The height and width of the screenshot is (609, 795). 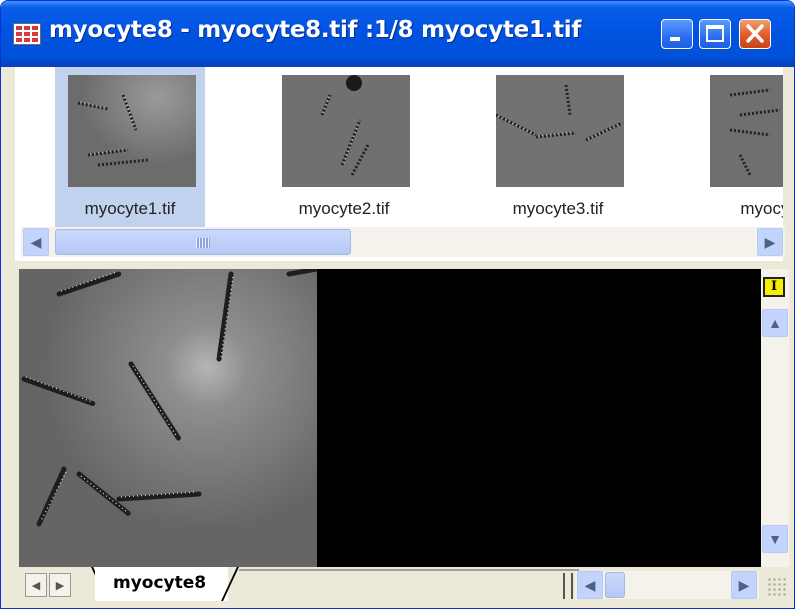 I want to click on sheet-prev-button: ◀, so click(x=36, y=585).